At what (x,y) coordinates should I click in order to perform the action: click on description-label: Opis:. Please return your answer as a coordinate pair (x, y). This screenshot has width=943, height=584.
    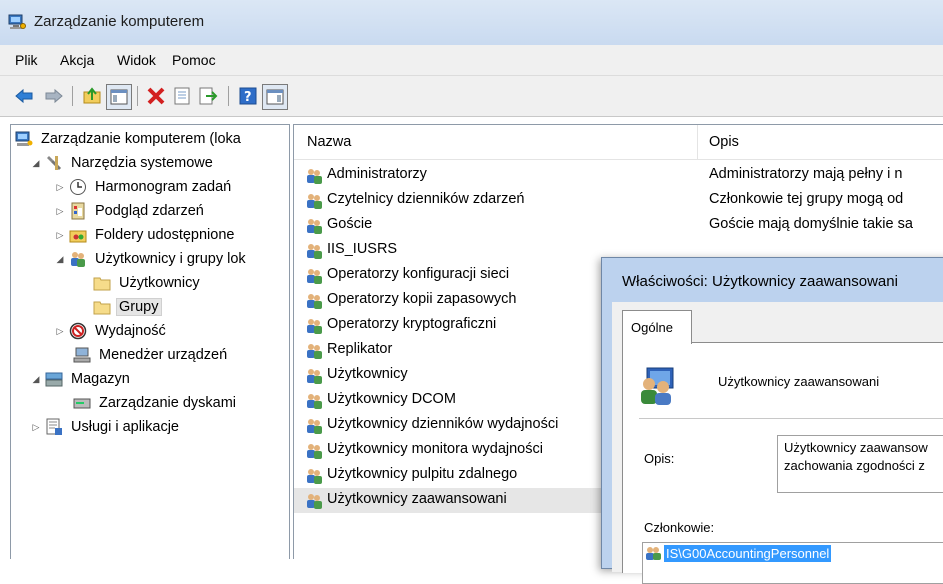
    Looking at the image, I should click on (659, 458).